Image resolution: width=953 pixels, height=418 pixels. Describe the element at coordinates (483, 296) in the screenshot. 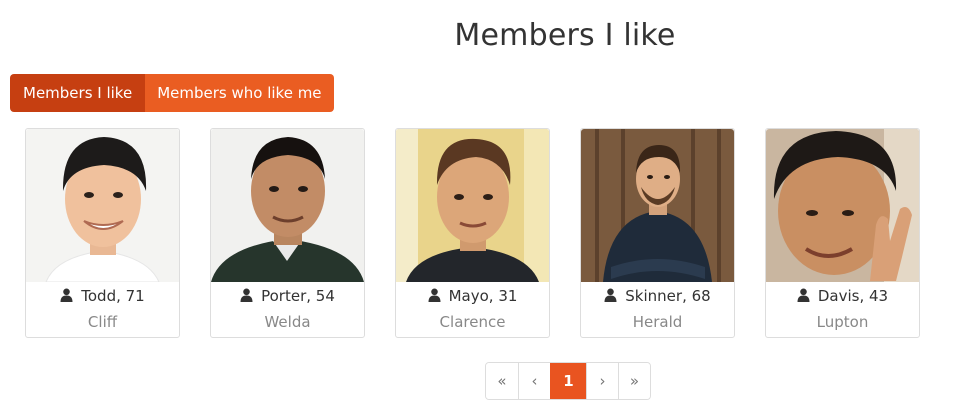

I see `member-name-age: Mayo, 31` at that location.